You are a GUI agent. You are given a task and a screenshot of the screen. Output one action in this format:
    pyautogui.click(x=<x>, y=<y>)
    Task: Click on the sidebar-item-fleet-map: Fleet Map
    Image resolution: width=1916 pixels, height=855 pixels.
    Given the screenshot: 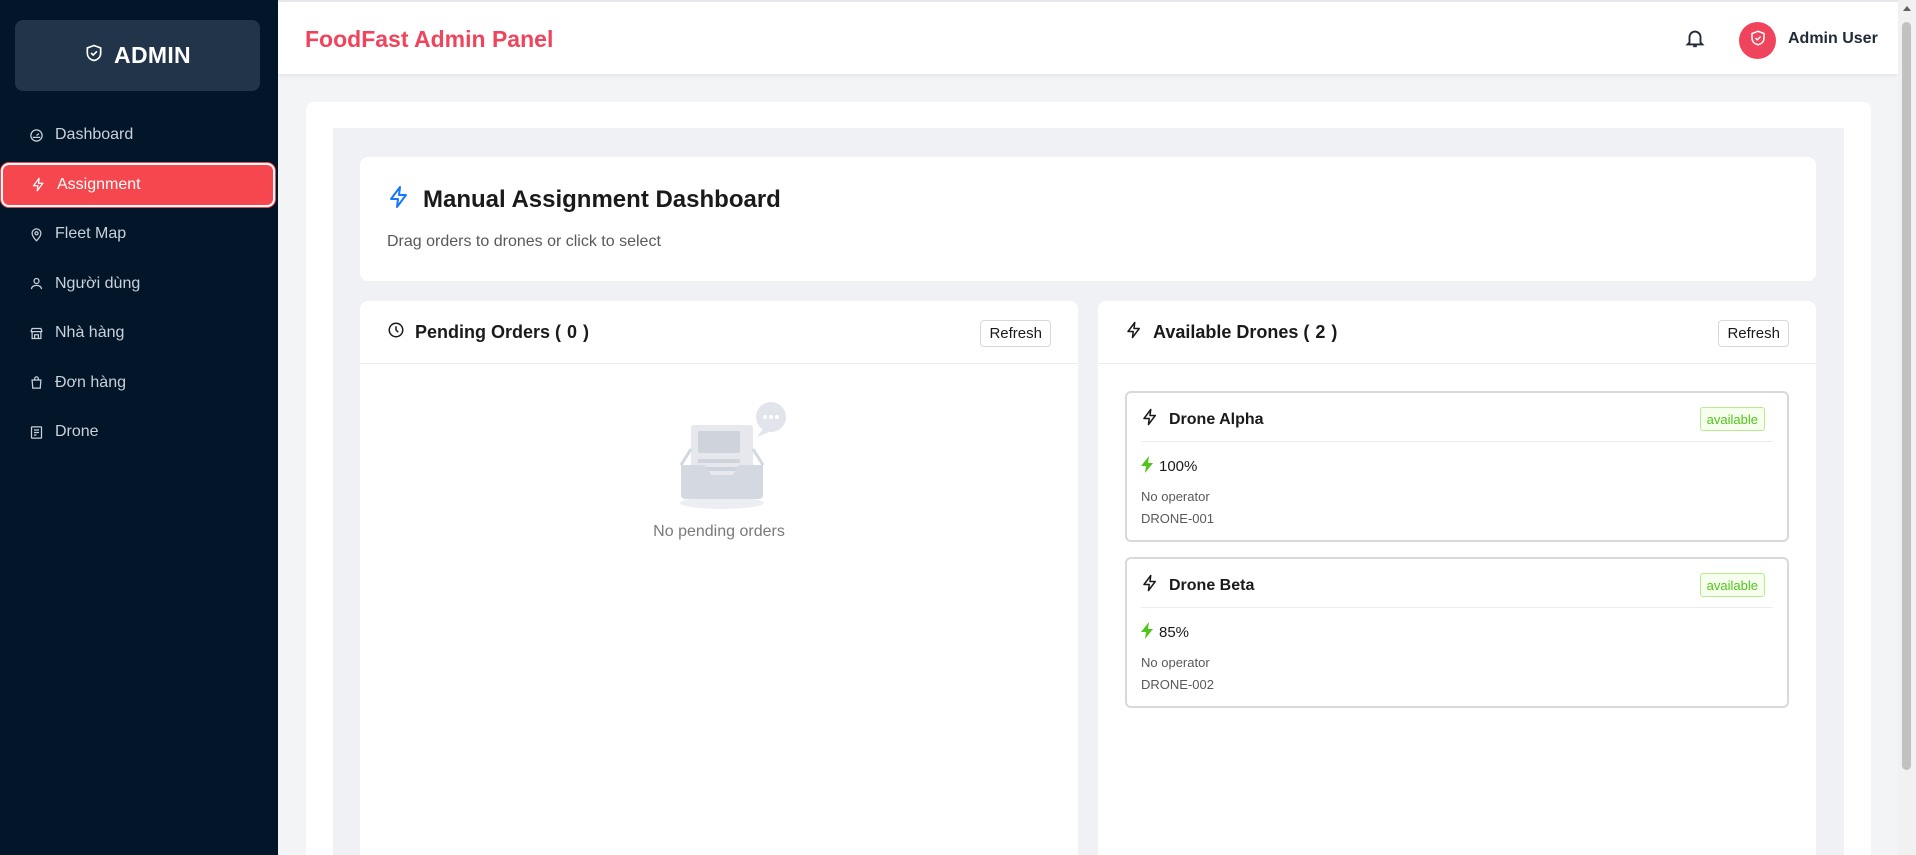 What is the action you would take?
    pyautogui.click(x=139, y=234)
    